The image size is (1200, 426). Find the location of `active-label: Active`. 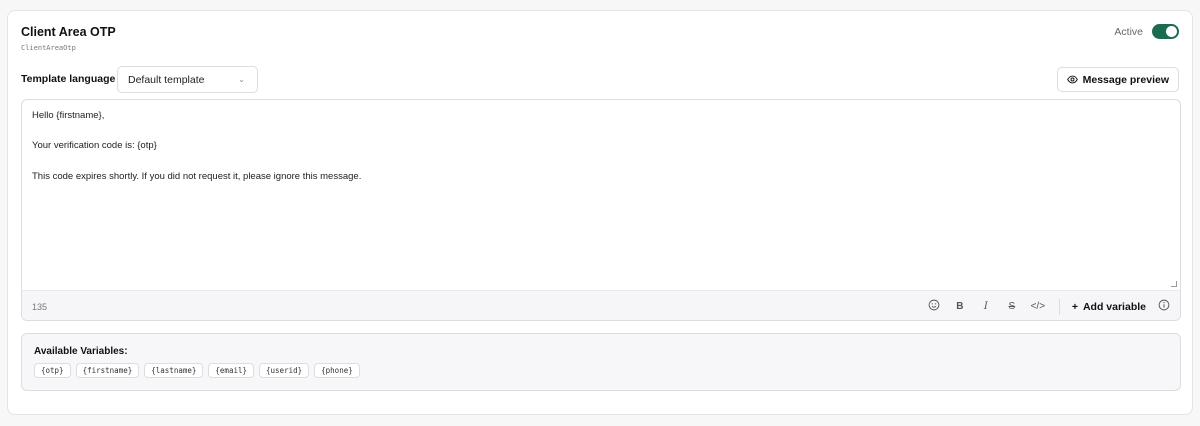

active-label: Active is located at coordinates (1128, 31).